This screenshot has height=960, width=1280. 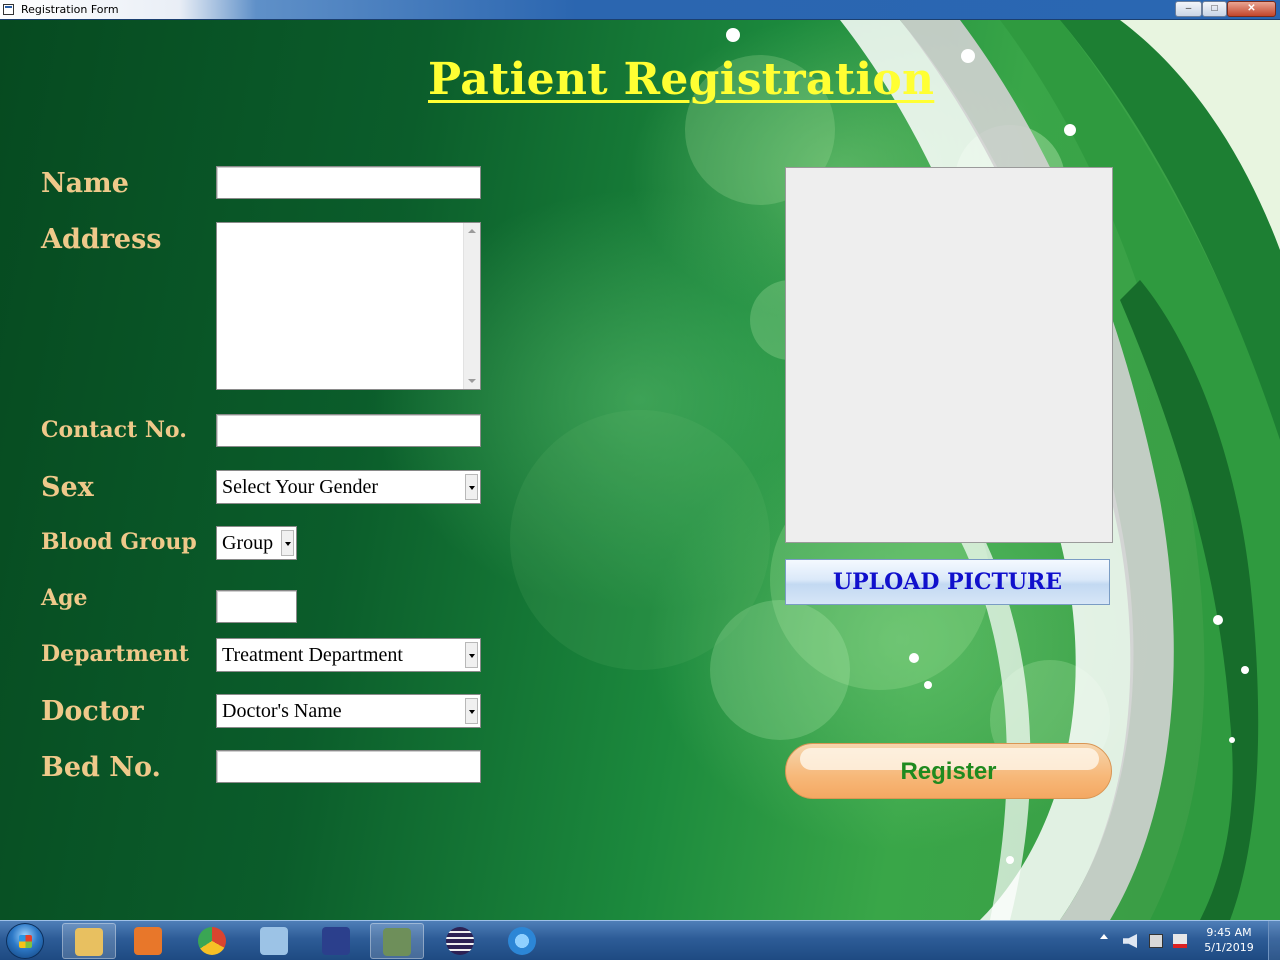 I want to click on name-input, so click(x=348, y=182).